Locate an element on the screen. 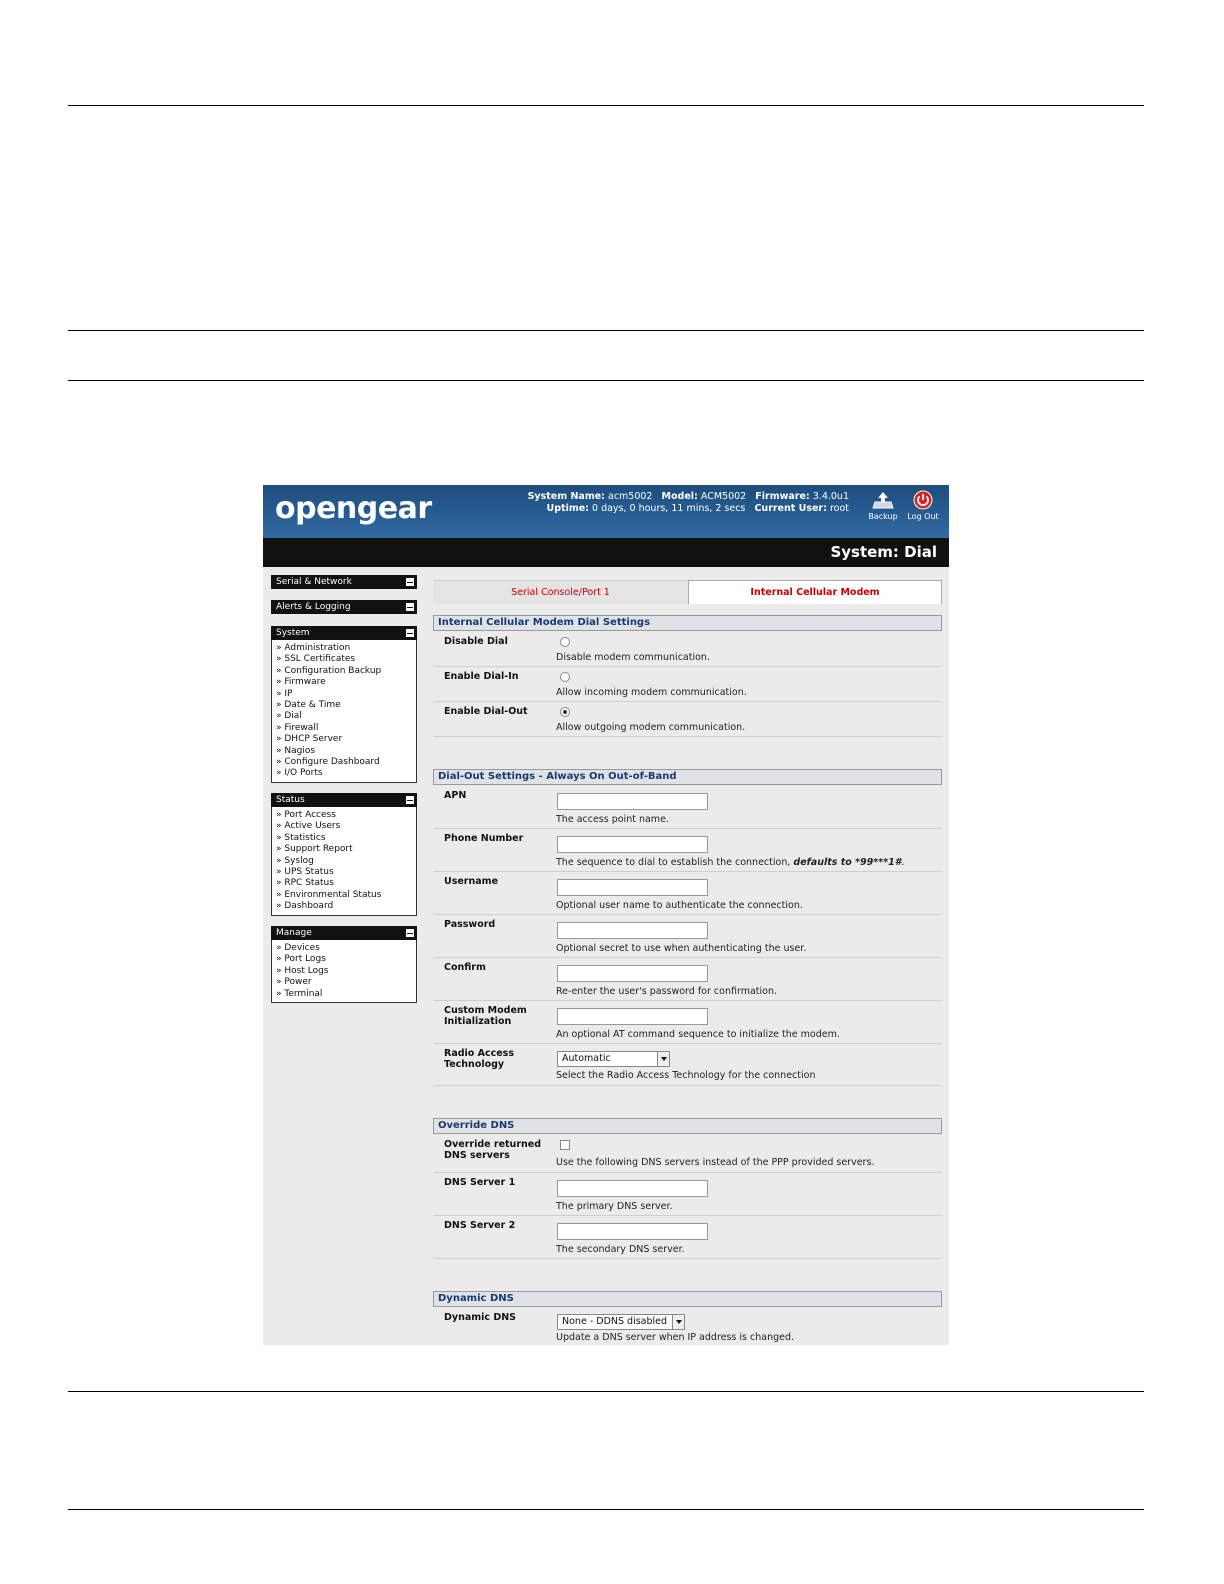  sidebar-link: Configure Dashboard is located at coordinates (344, 762).